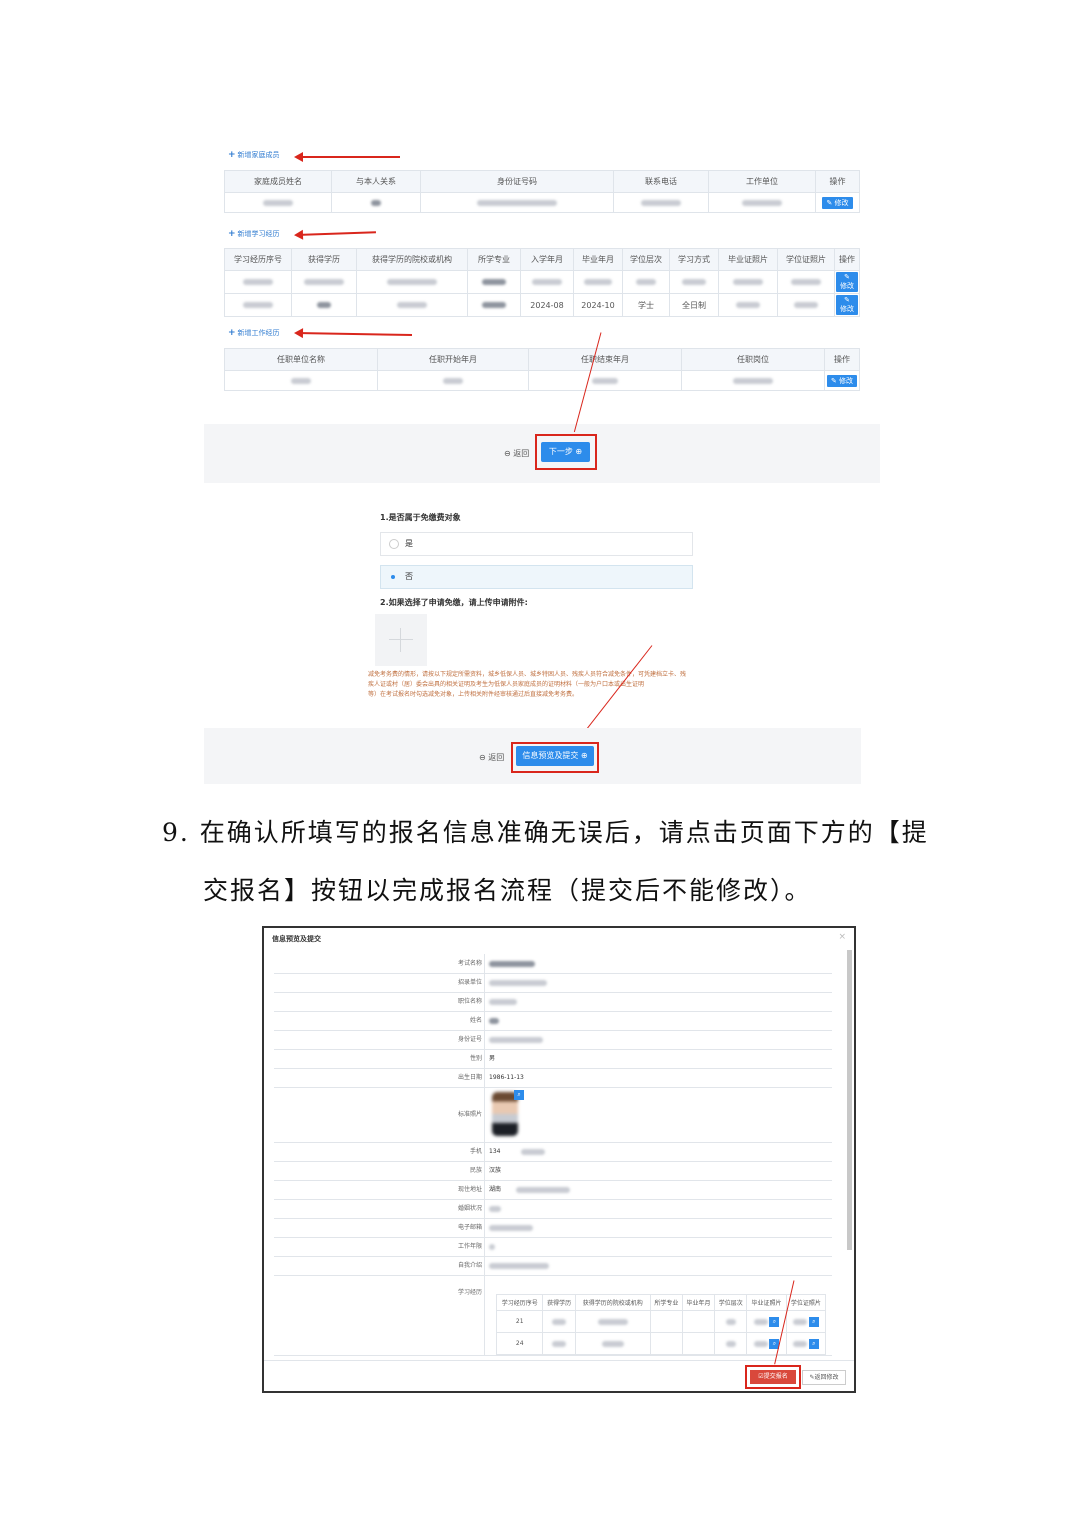 This screenshot has width=1074, height=1520. What do you see at coordinates (553, 1247) in the screenshot?
I see `info-row: 工作年限` at bounding box center [553, 1247].